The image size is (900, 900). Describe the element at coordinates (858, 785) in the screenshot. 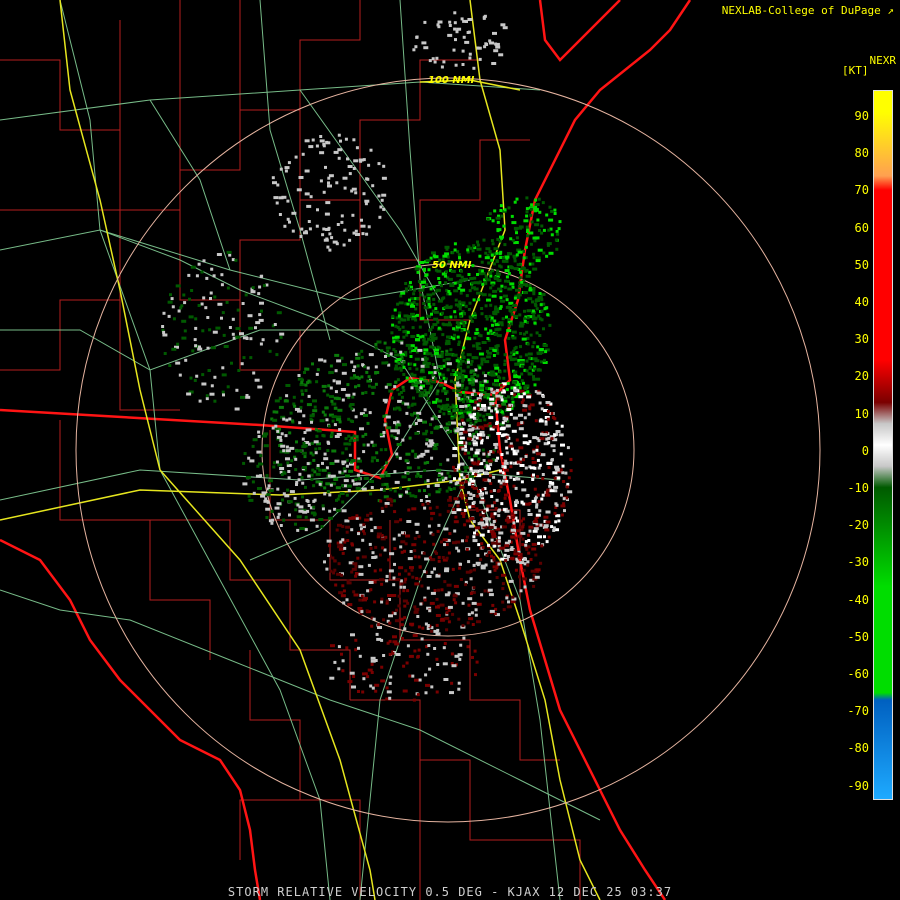

I see `scale-tick-label: -90` at that location.